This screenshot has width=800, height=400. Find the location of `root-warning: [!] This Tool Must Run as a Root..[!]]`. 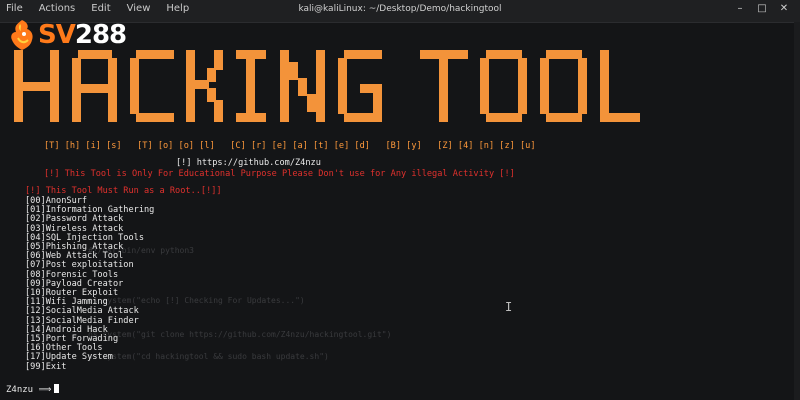

root-warning: [!] This Tool Must Run as a Root..[!]] is located at coordinates (123, 191).